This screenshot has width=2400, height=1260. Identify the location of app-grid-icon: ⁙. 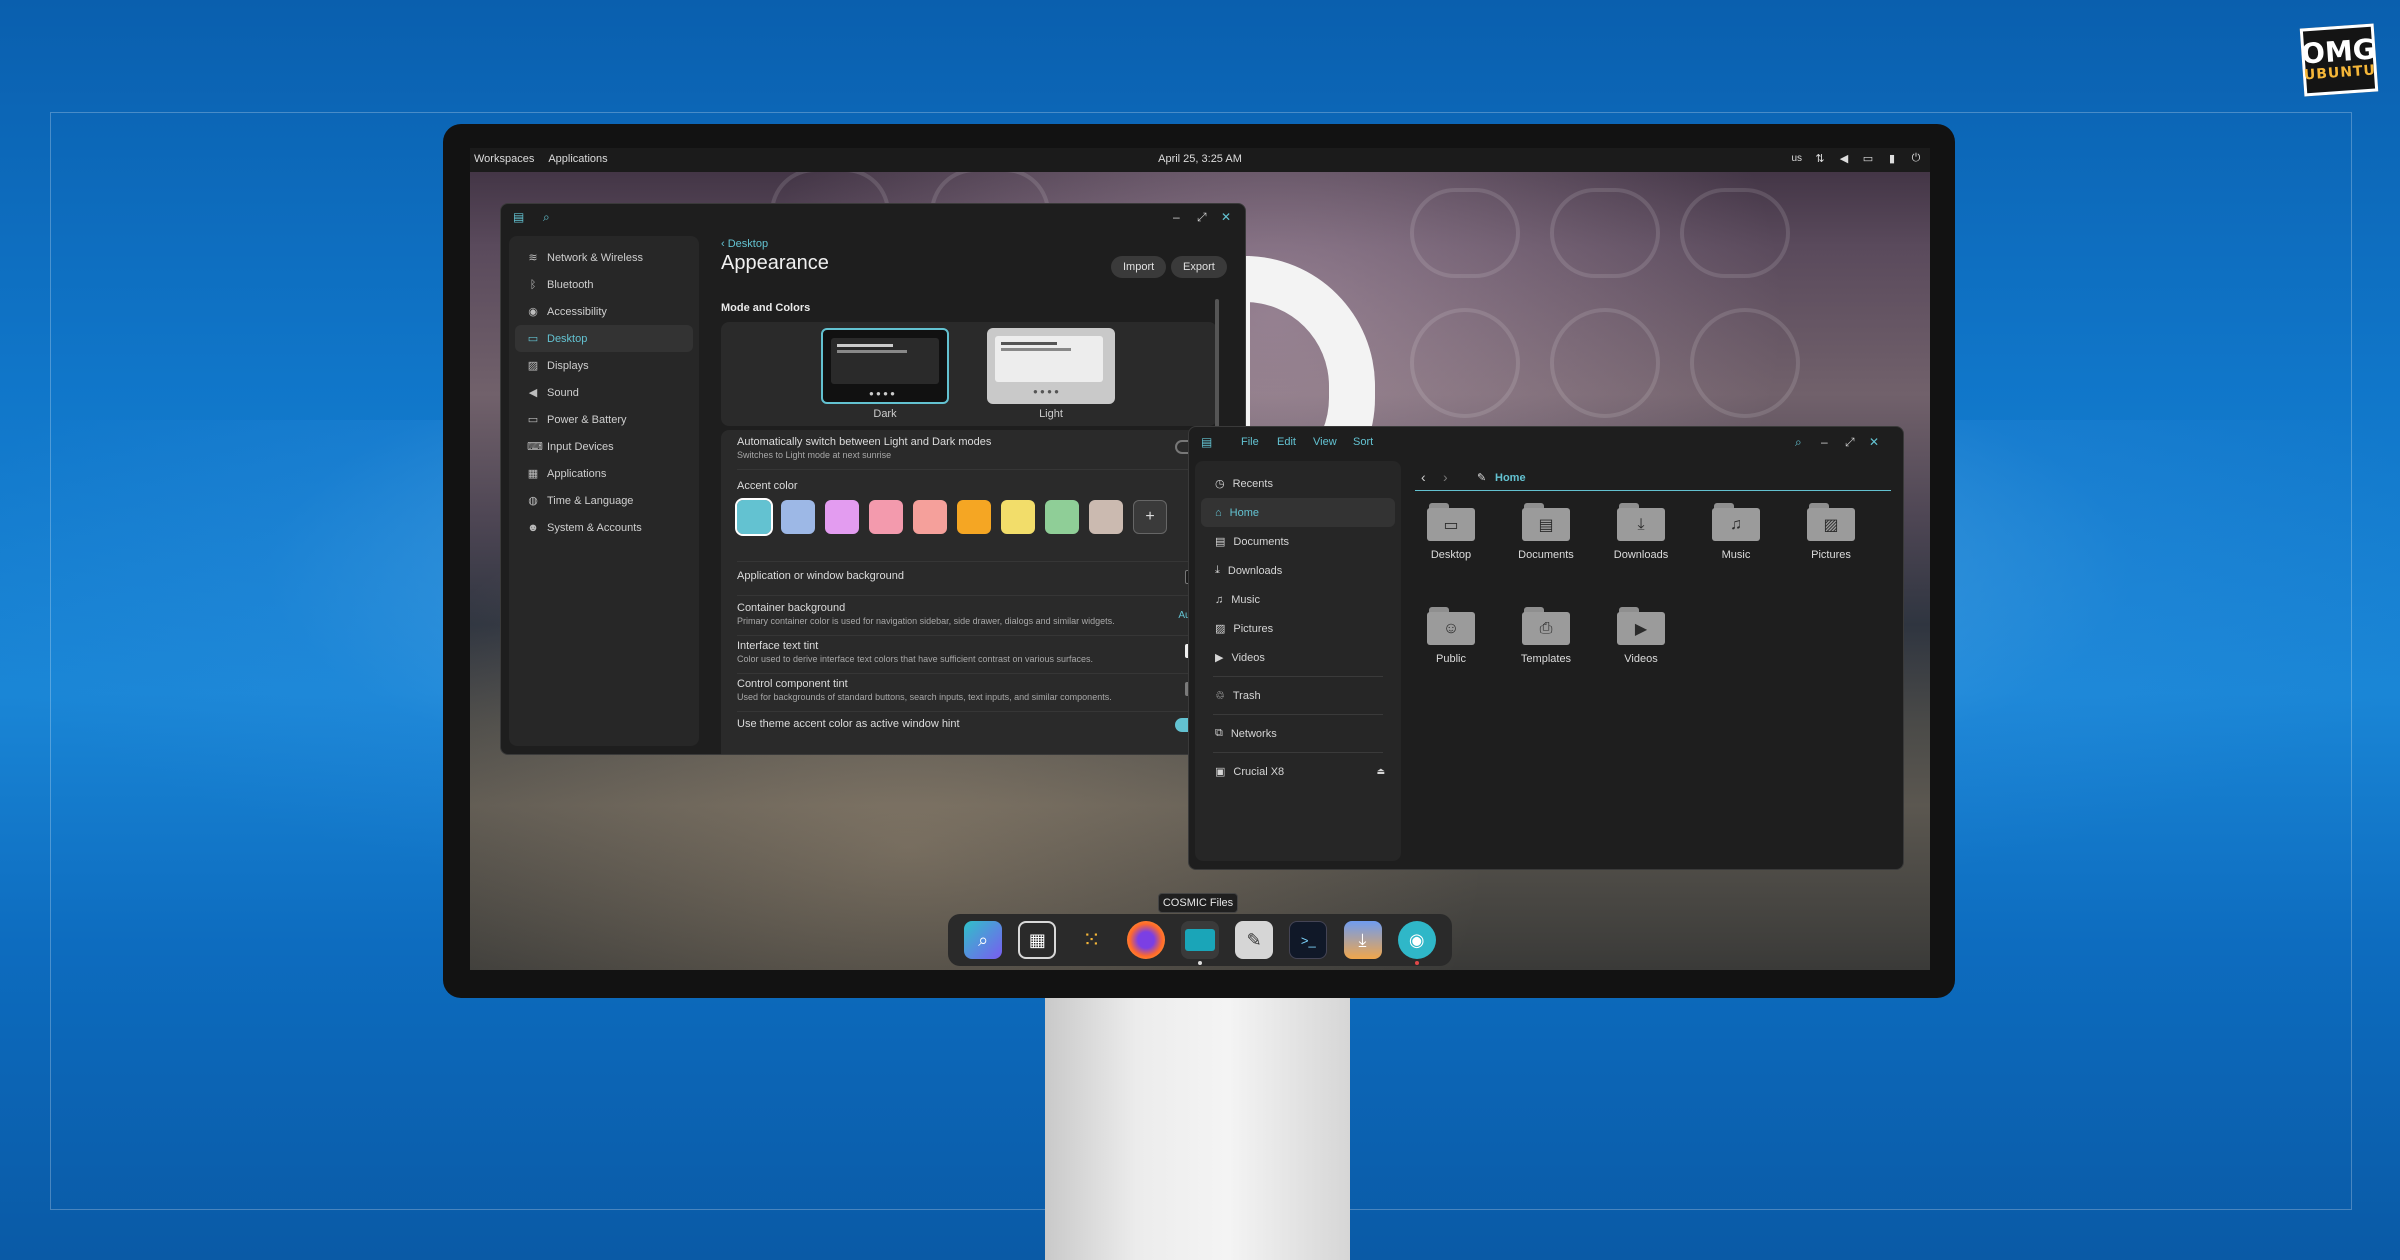
(1092, 940).